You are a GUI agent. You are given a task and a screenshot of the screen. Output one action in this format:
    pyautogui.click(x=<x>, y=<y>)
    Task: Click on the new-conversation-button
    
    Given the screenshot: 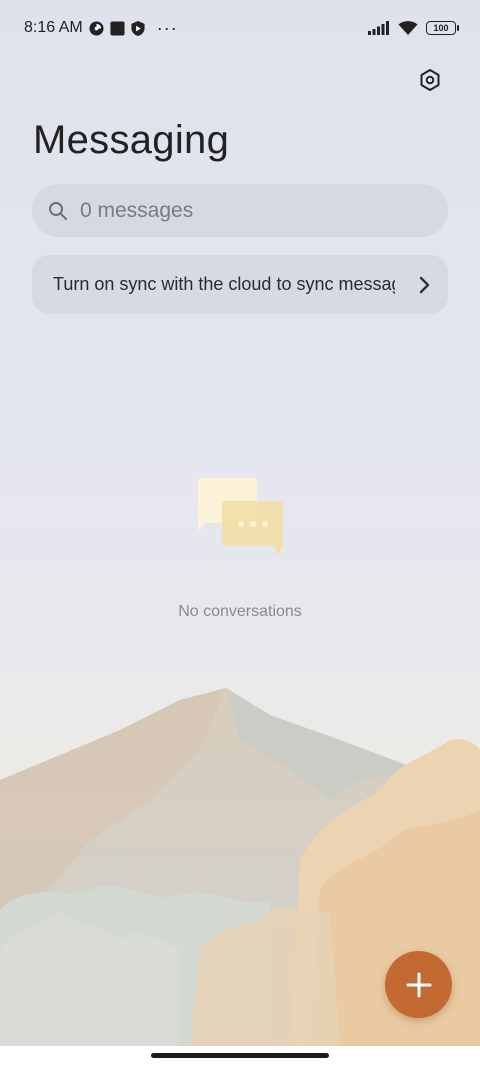 What is the action you would take?
    pyautogui.click(x=418, y=984)
    